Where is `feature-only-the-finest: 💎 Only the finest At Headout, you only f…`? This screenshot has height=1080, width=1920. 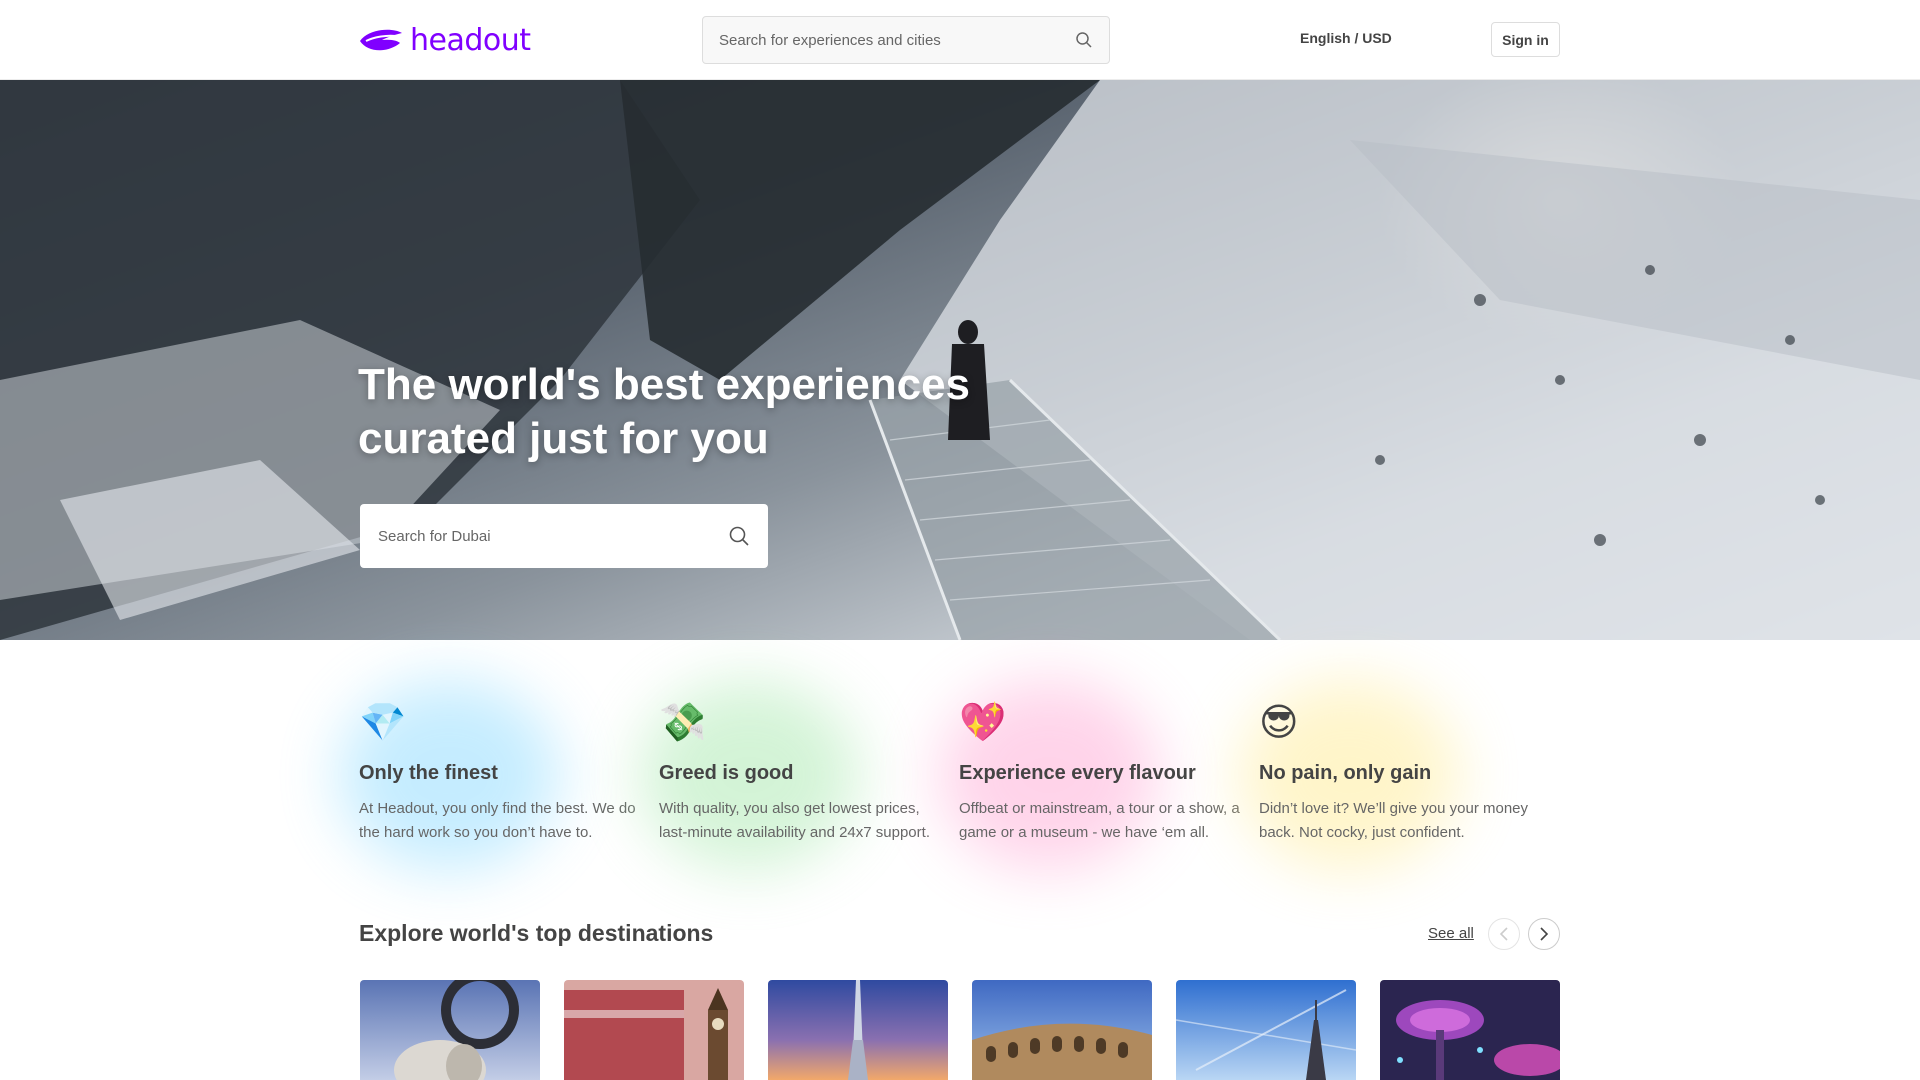
feature-only-the-finest: 💎 Only the finest At Headout, you only f… is located at coordinates (499, 775).